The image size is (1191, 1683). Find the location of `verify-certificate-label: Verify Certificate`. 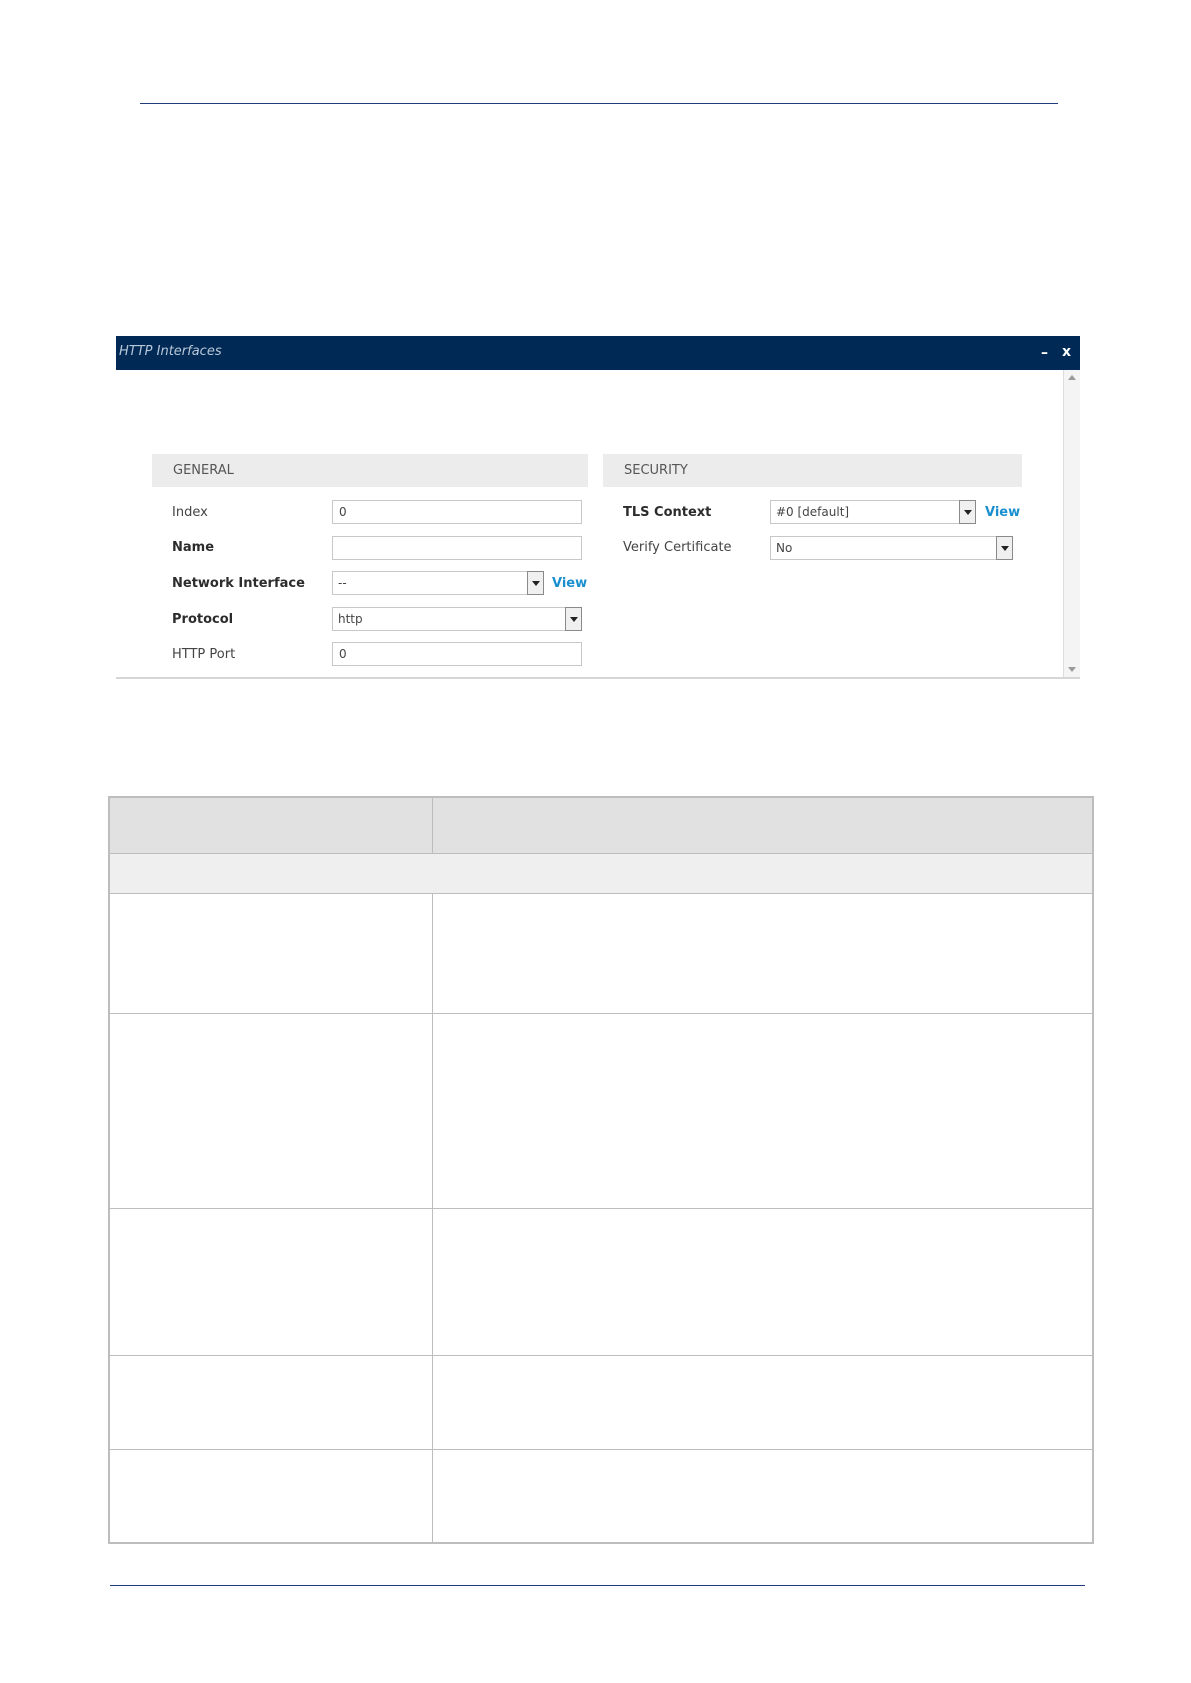

verify-certificate-label: Verify Certificate is located at coordinates (677, 547).